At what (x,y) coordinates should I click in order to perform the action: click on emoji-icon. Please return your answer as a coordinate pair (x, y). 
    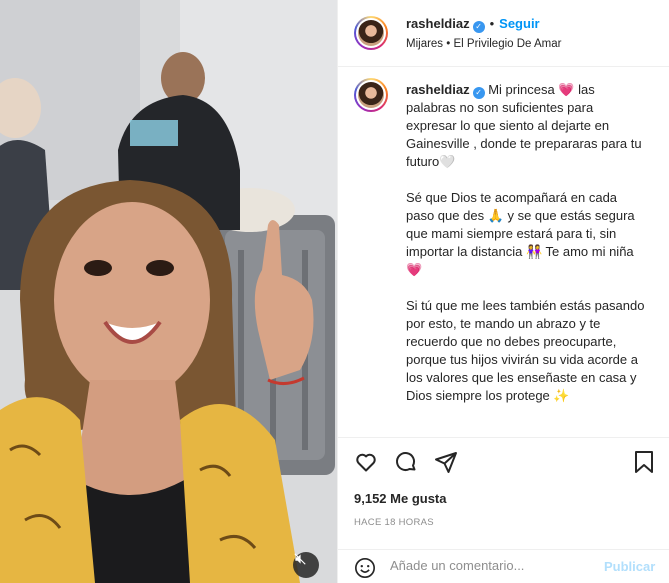
    Looking at the image, I should click on (365, 568).